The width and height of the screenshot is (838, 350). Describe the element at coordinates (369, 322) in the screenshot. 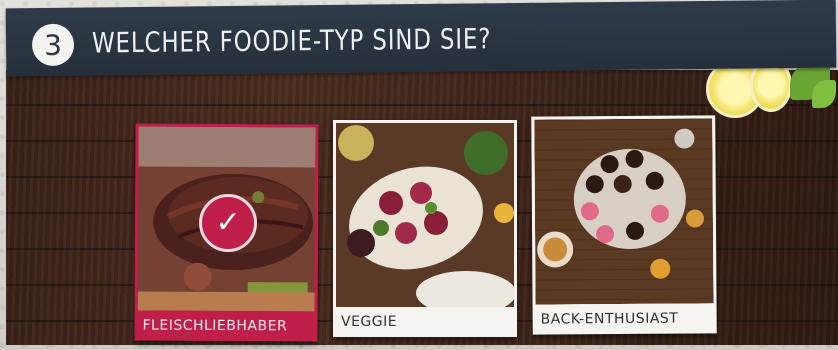

I see `option-label: VEGGIE` at that location.